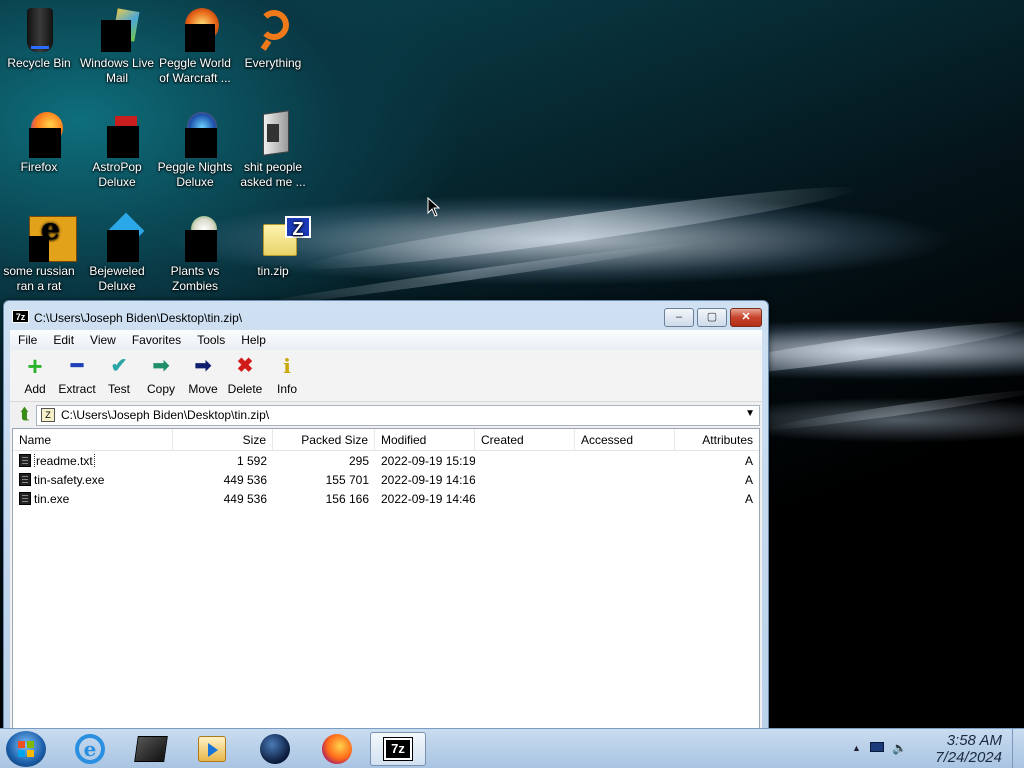  I want to click on 7zip-app-icon: 7z, so click(20, 316).